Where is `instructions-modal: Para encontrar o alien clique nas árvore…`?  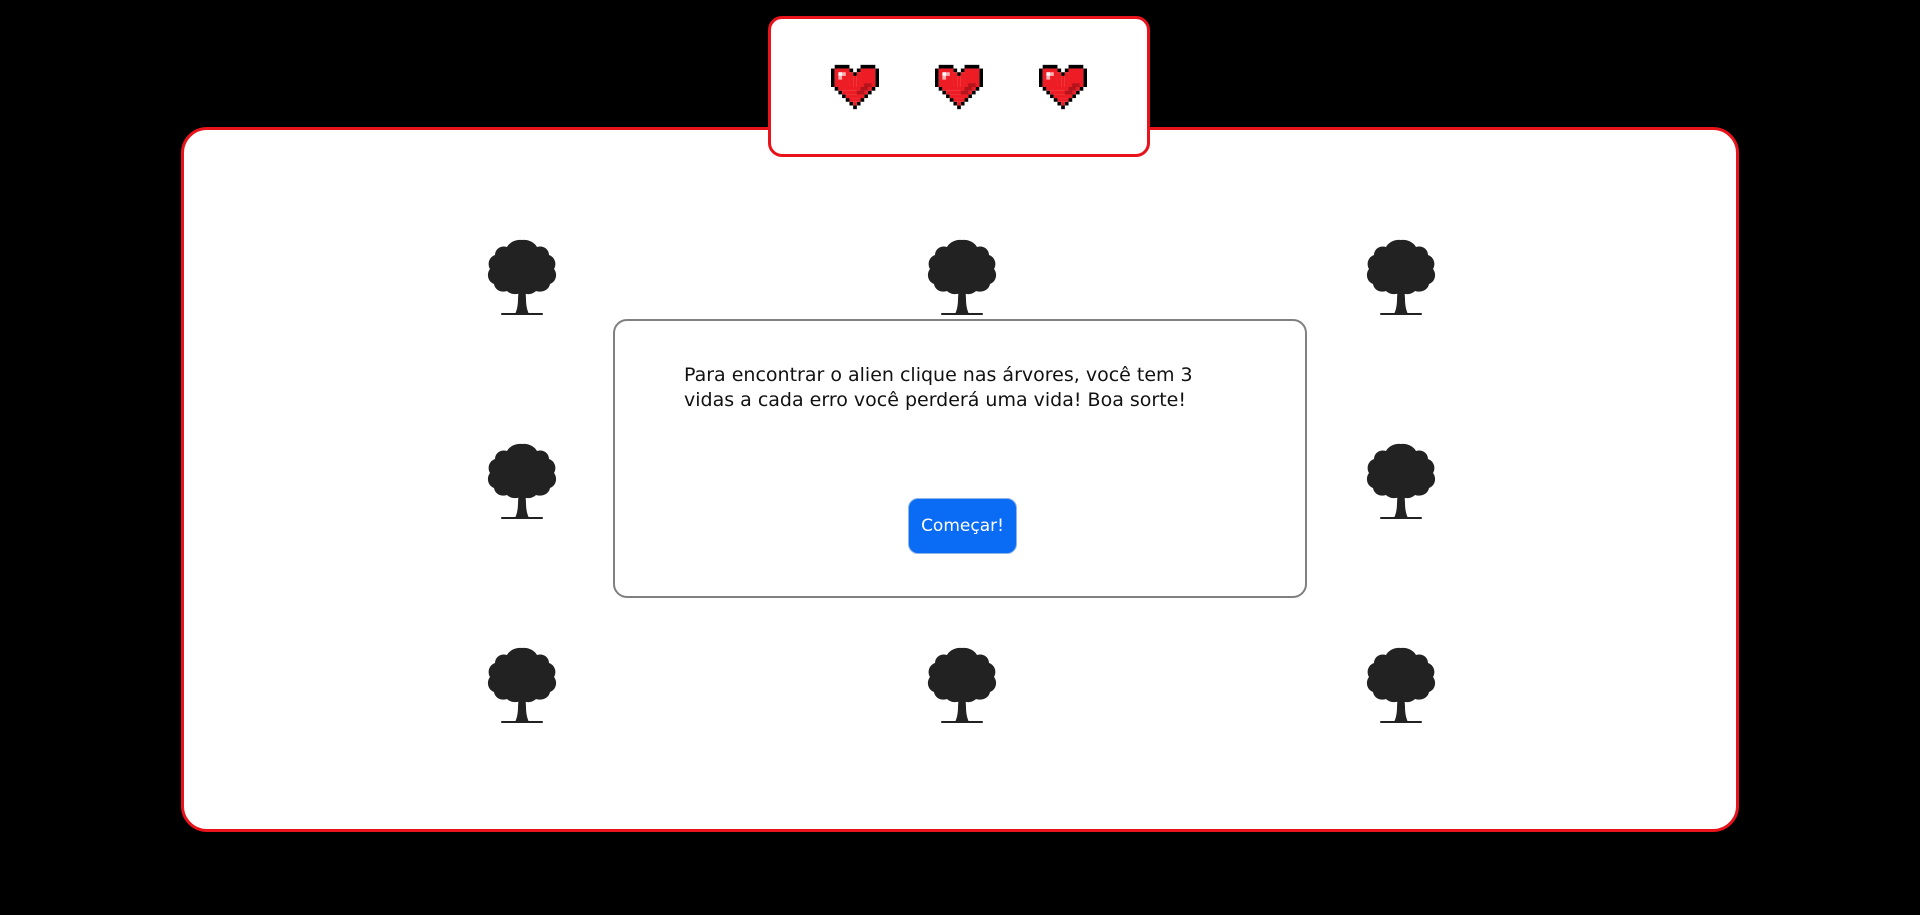
instructions-modal: Para encontrar o alien clique nas árvore… is located at coordinates (960, 458).